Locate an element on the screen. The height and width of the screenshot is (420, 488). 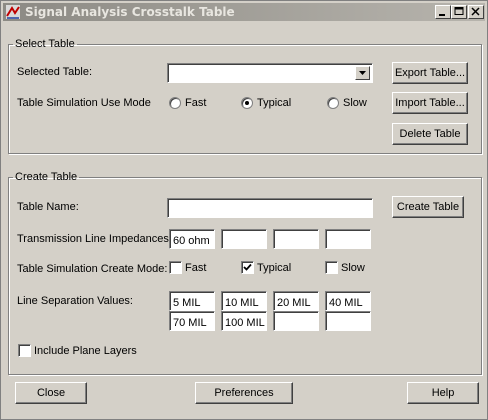
use-mode-typical-radio is located at coordinates (247, 103).